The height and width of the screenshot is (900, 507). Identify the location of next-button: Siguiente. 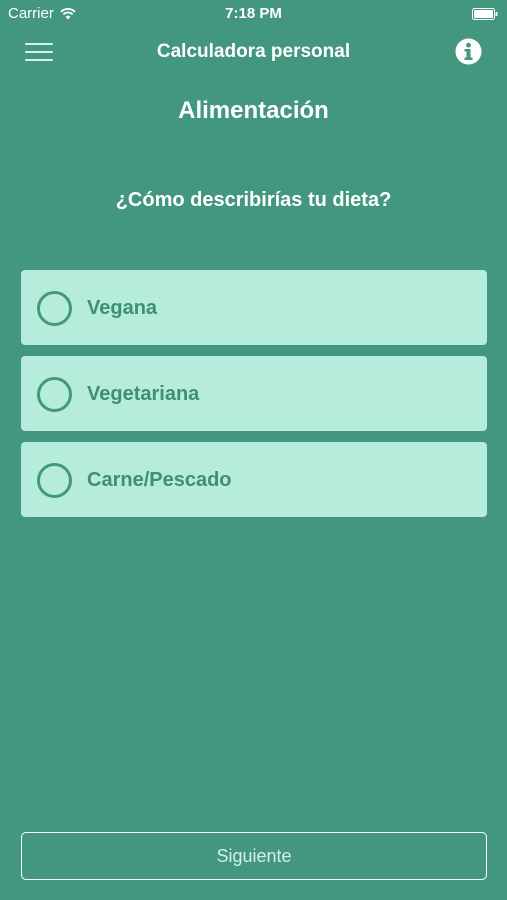
(254, 856).